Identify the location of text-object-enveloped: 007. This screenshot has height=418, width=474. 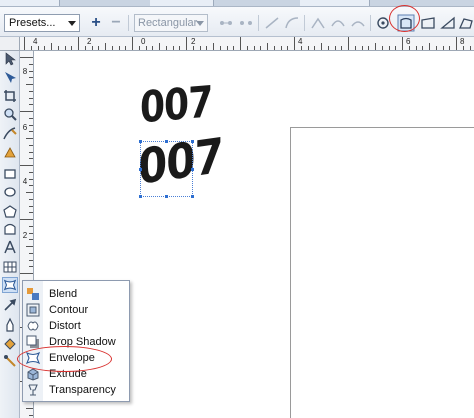
(180, 161).